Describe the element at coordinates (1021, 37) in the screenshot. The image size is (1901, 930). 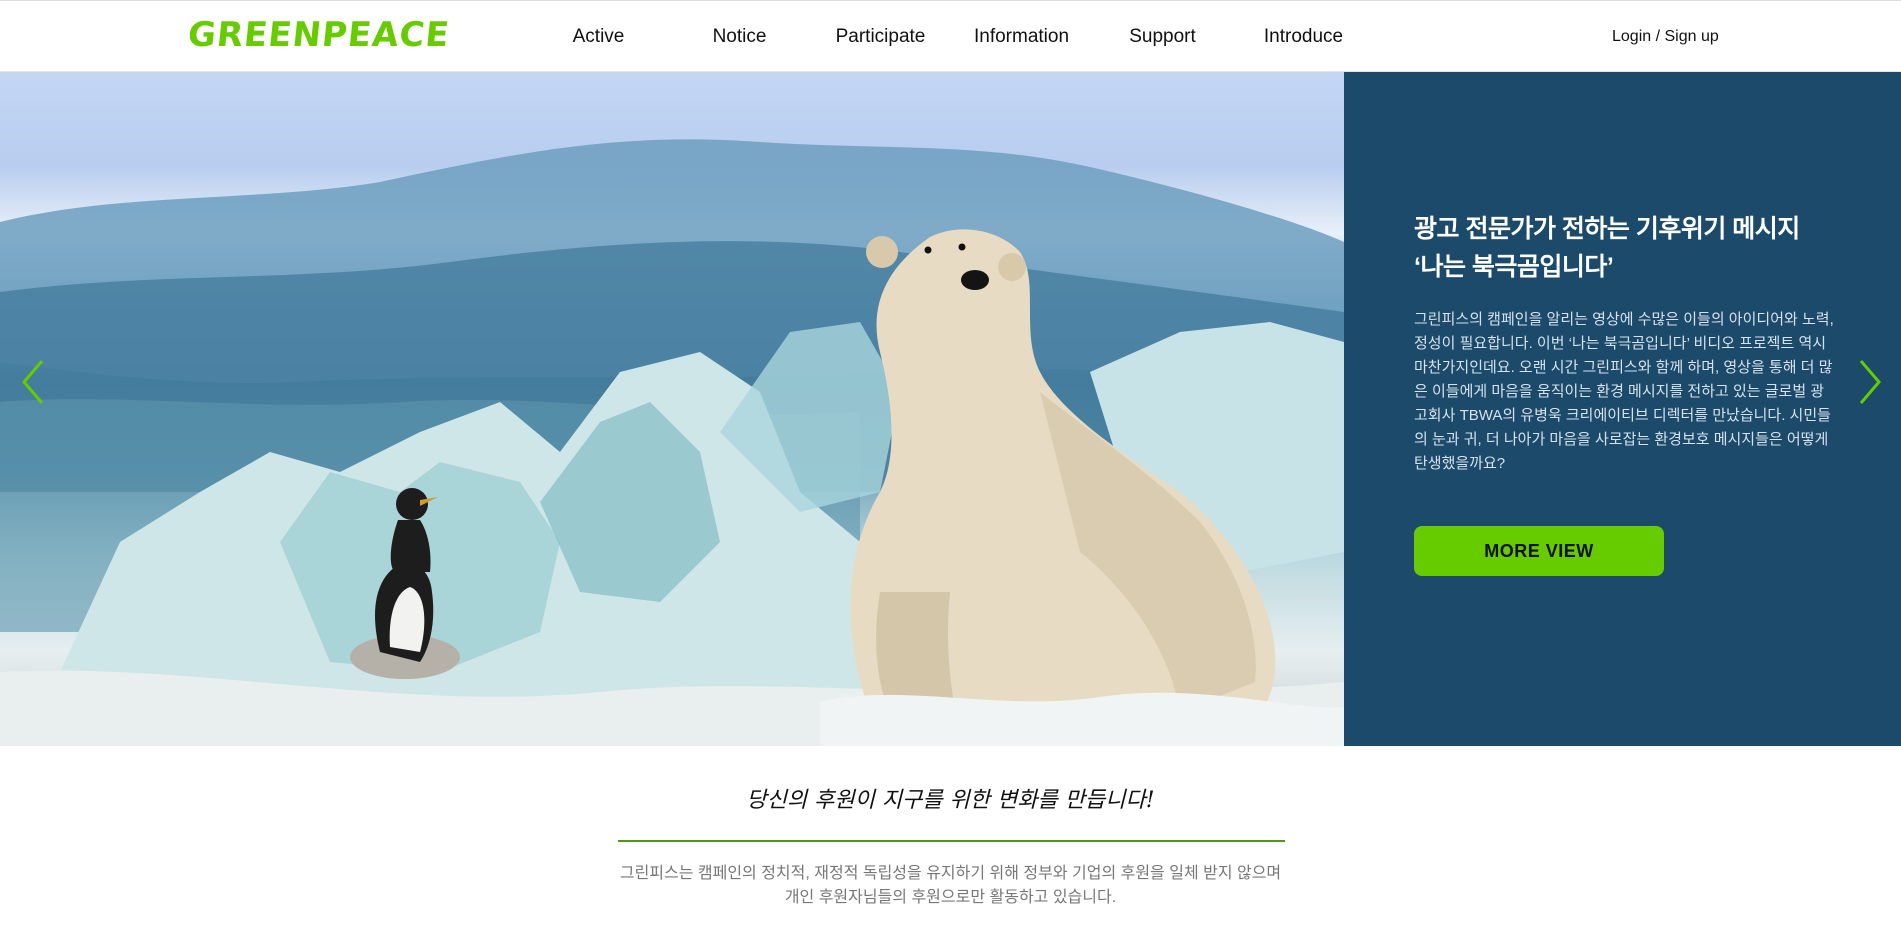
I see `nav-item-information: Information` at that location.